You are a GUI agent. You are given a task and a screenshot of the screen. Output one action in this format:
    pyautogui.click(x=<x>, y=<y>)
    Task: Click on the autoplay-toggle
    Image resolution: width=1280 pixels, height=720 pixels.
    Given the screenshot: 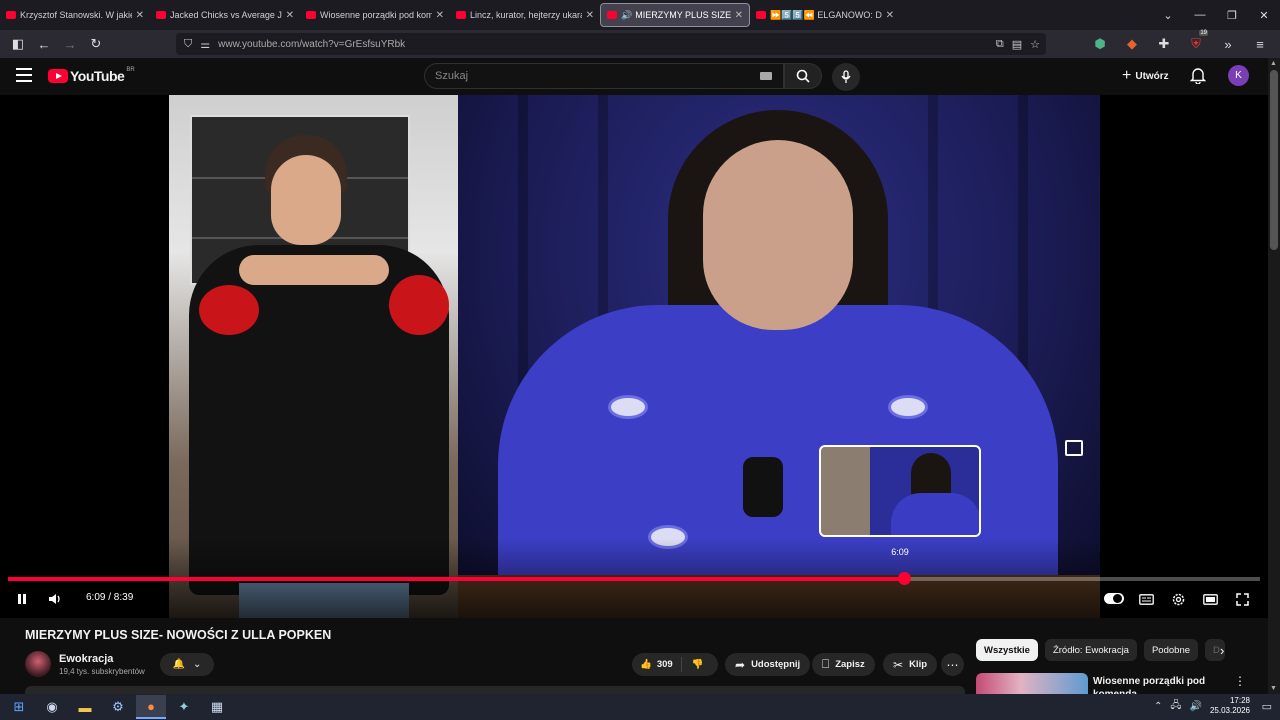 What is the action you would take?
    pyautogui.click(x=1114, y=598)
    